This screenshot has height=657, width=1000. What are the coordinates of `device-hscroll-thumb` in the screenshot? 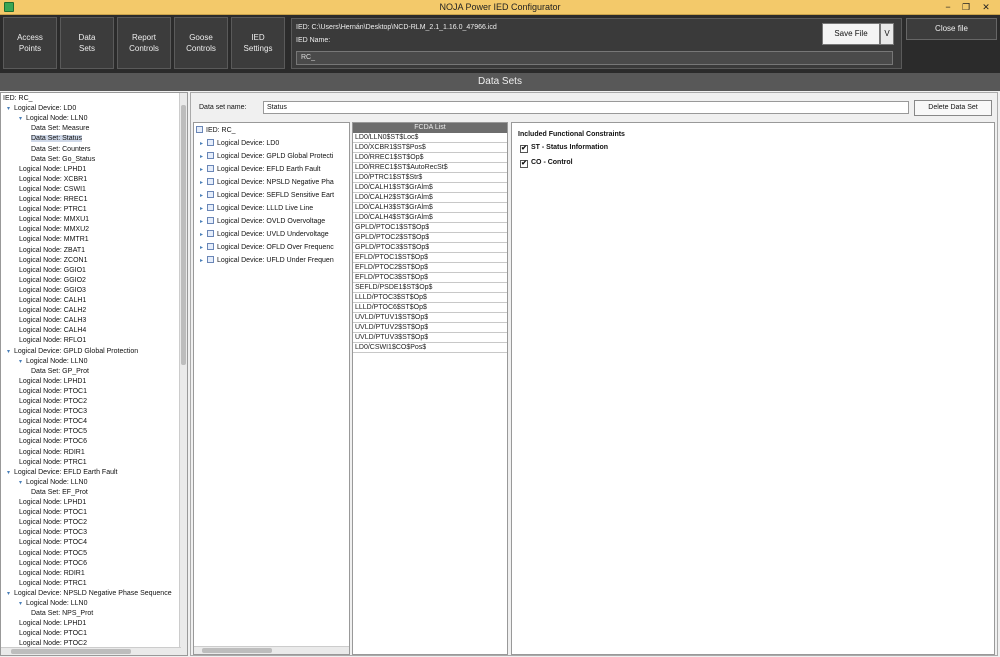 It's located at (237, 650).